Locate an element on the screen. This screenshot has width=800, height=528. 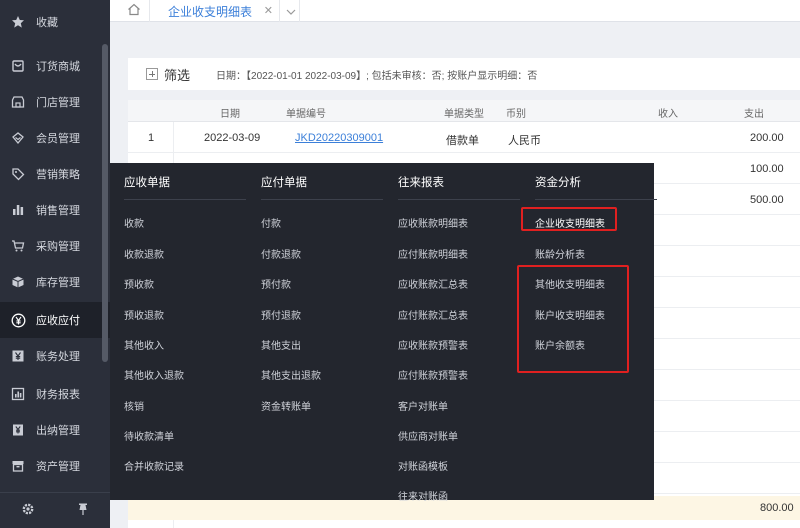
report-icon is located at coordinates (18, 394).